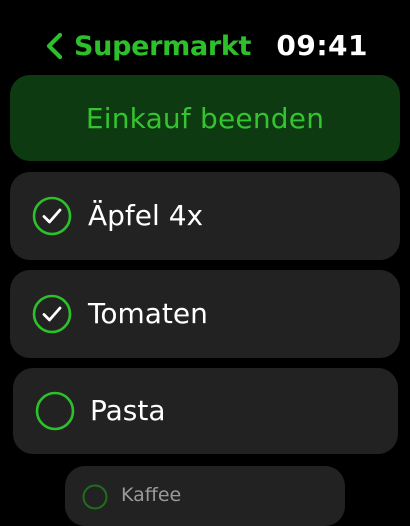  Describe the element at coordinates (205, 496) in the screenshot. I see `list-item-kaffee: Kaffee` at that location.